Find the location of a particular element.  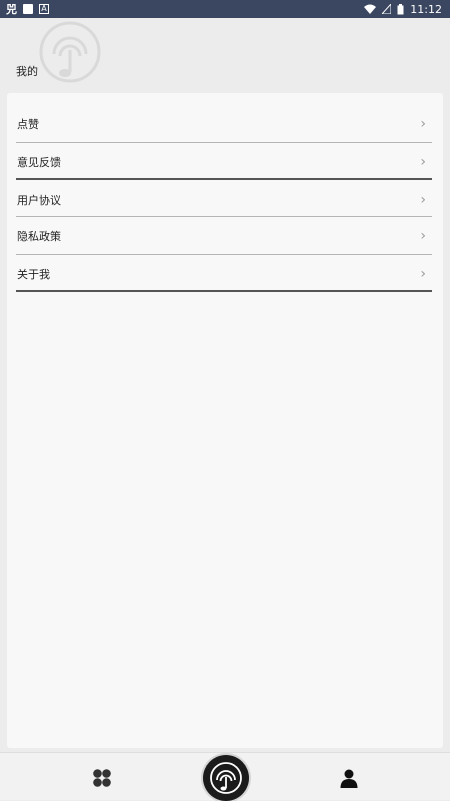

menu-item-label: 用户协议 is located at coordinates (39, 200).